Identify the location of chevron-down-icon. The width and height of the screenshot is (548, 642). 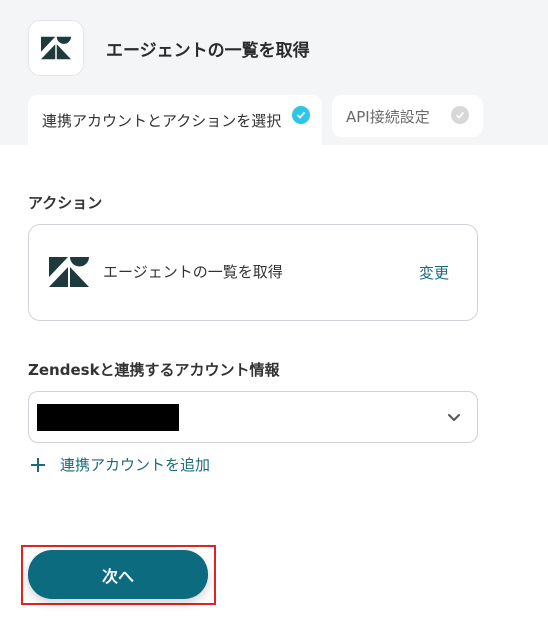
(454, 417).